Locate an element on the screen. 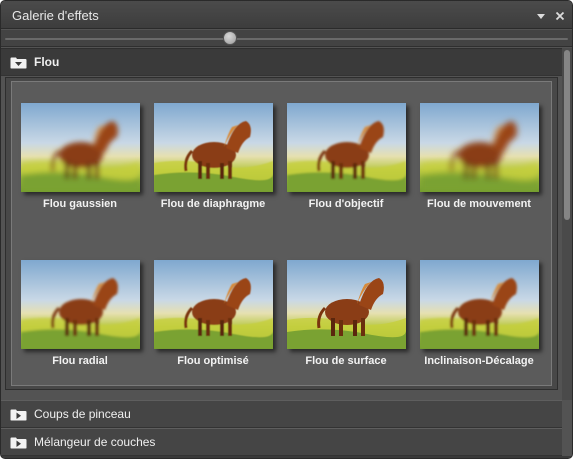 This screenshot has width=573, height=459. effect-thumbnail-item: Flou d'objectif is located at coordinates (346, 146).